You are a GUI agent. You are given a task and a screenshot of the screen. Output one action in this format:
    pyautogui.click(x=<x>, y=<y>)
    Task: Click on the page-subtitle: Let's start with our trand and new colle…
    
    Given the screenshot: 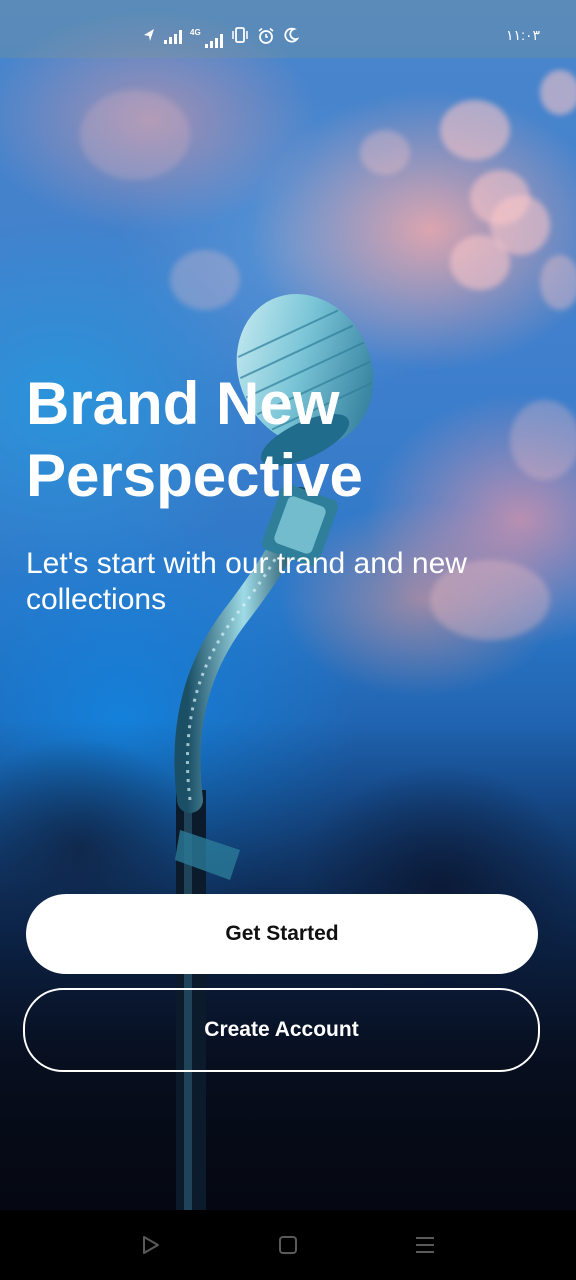 What is the action you would take?
    pyautogui.click(x=246, y=581)
    